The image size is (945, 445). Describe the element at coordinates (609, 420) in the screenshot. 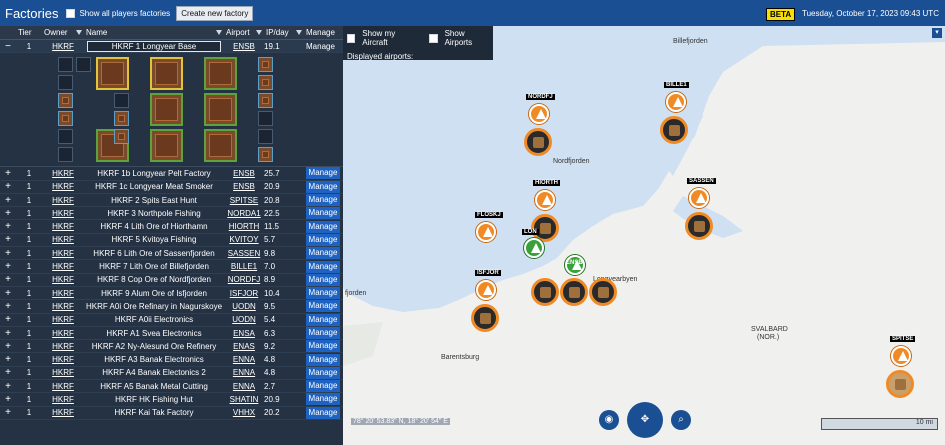

I see `eye-icon: ◉` at that location.